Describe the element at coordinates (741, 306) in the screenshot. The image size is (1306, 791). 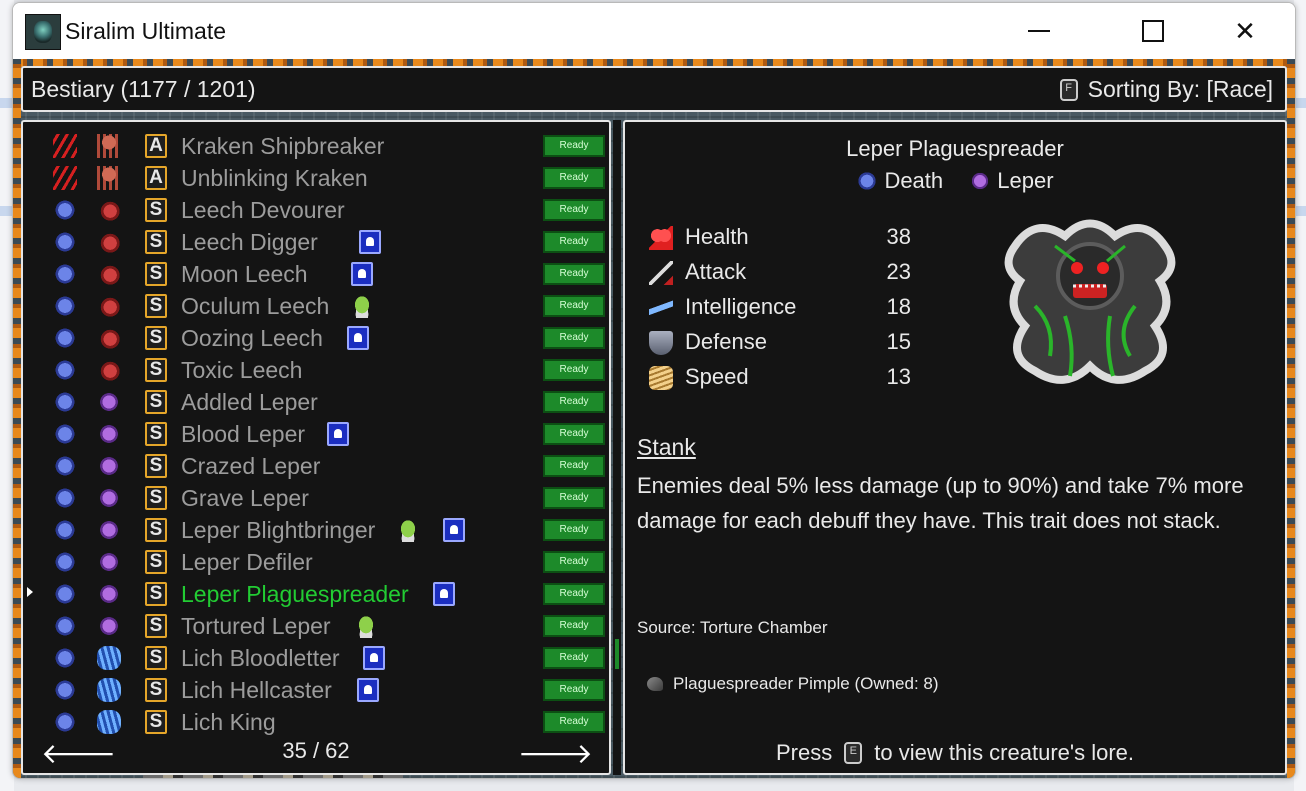
I see `stat-label: Intelligence` at that location.